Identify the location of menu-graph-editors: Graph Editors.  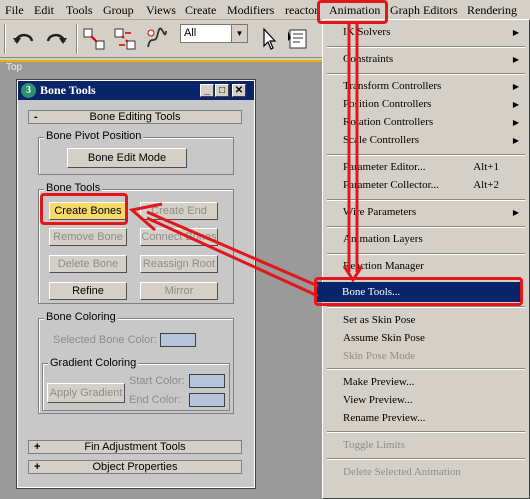
(424, 10).